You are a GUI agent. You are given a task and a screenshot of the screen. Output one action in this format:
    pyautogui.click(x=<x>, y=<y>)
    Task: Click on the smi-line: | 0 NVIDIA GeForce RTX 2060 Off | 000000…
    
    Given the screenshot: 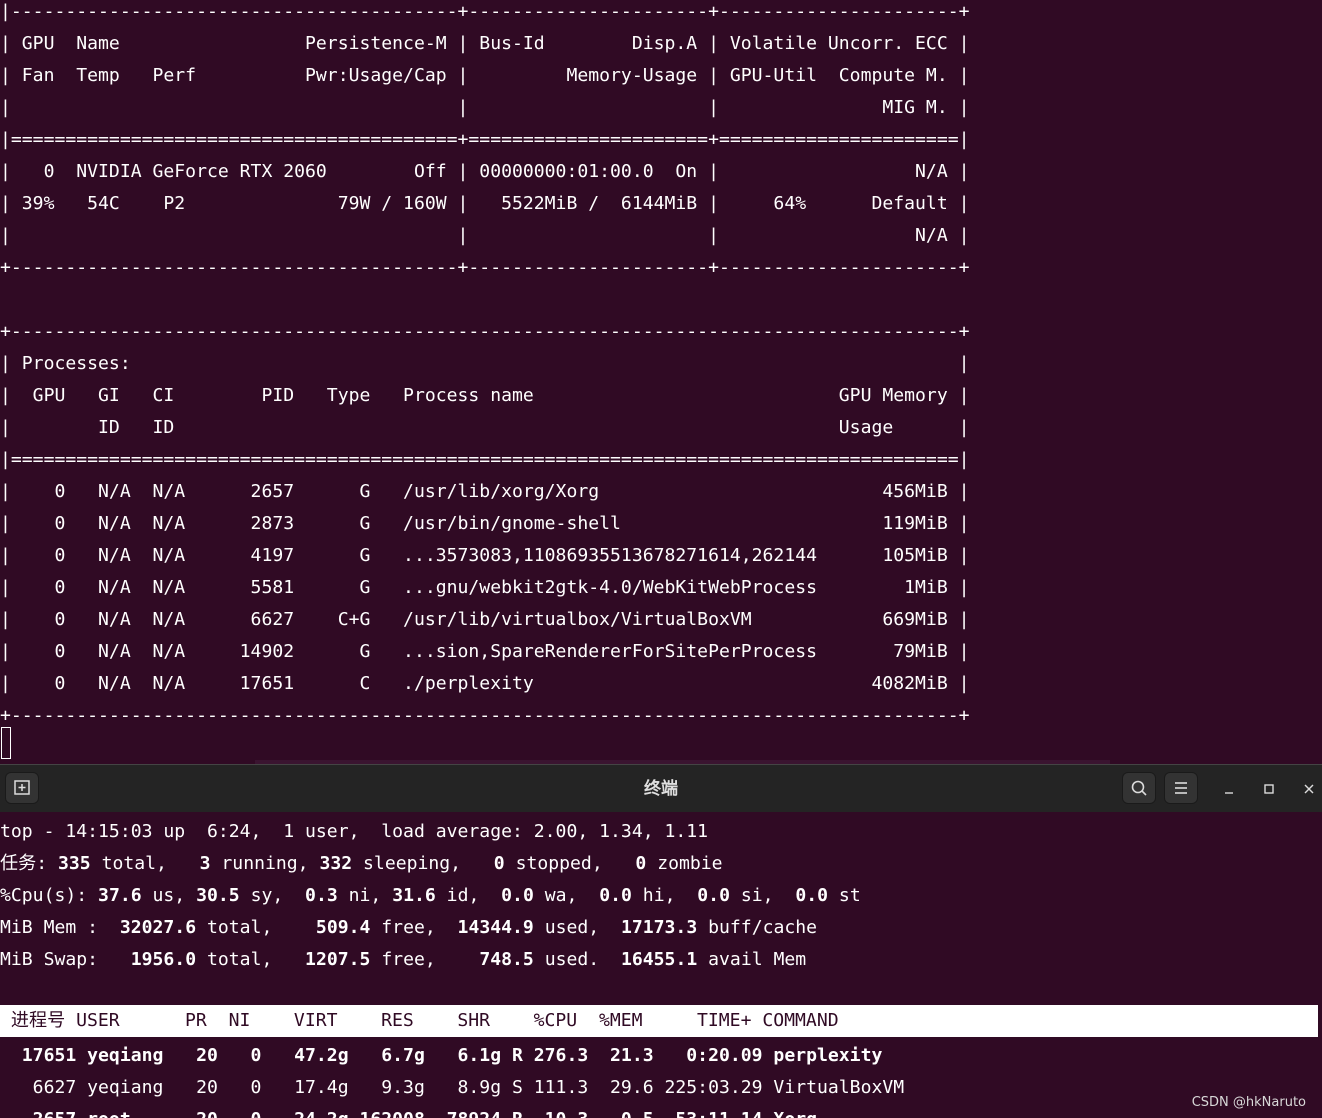 What is the action you would take?
    pyautogui.click(x=485, y=171)
    